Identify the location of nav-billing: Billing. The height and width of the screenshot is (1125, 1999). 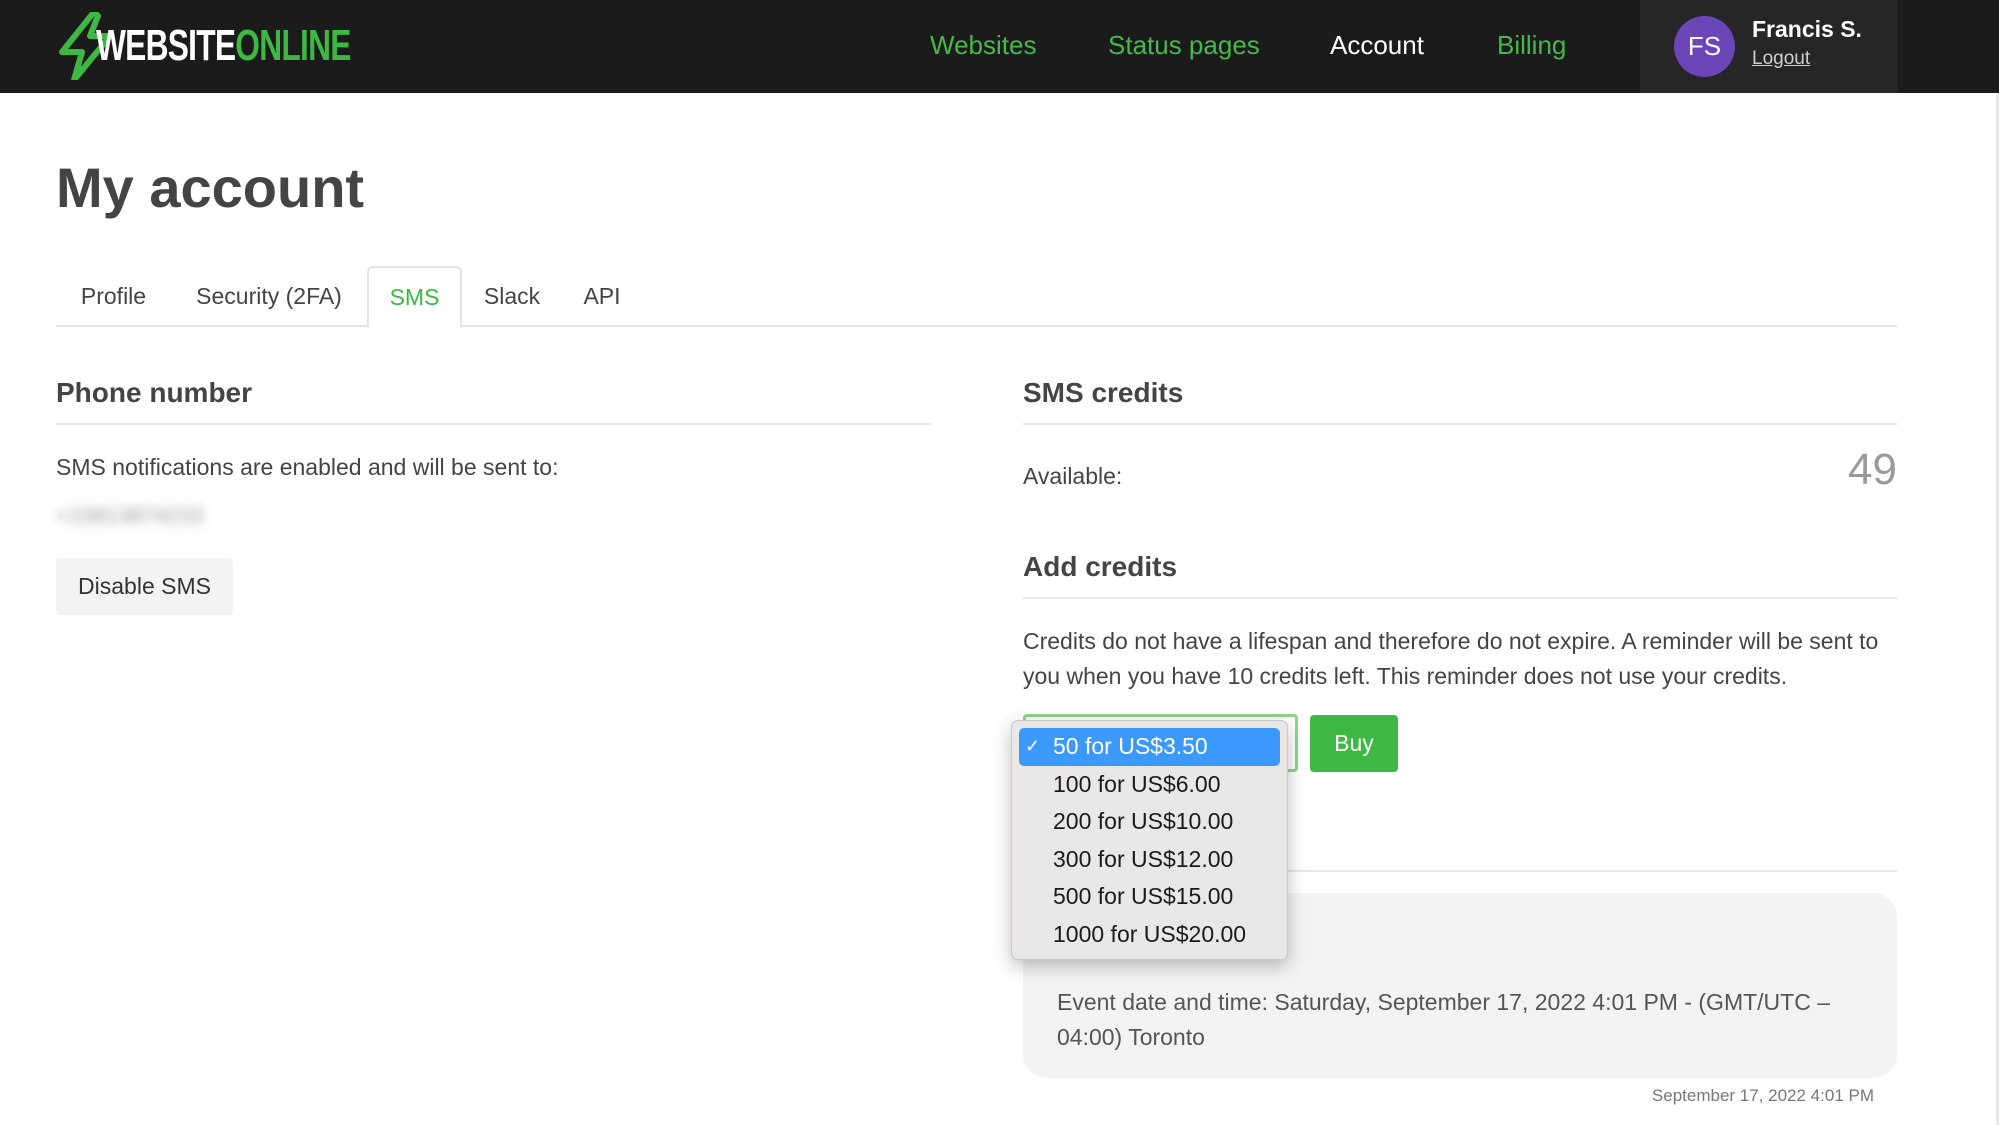
(1531, 45).